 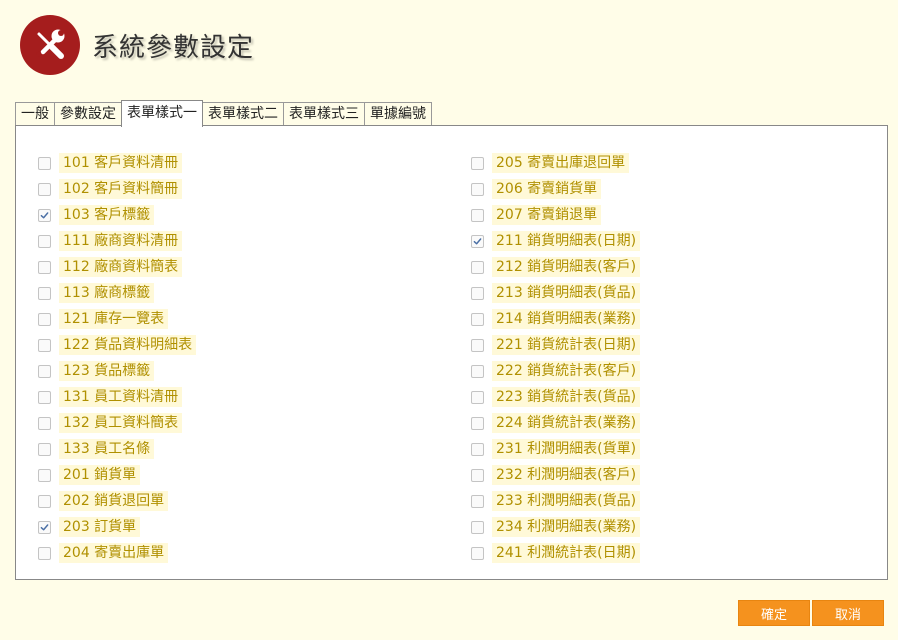 I want to click on report-label: 101 客戶資料清冊, so click(x=121, y=163).